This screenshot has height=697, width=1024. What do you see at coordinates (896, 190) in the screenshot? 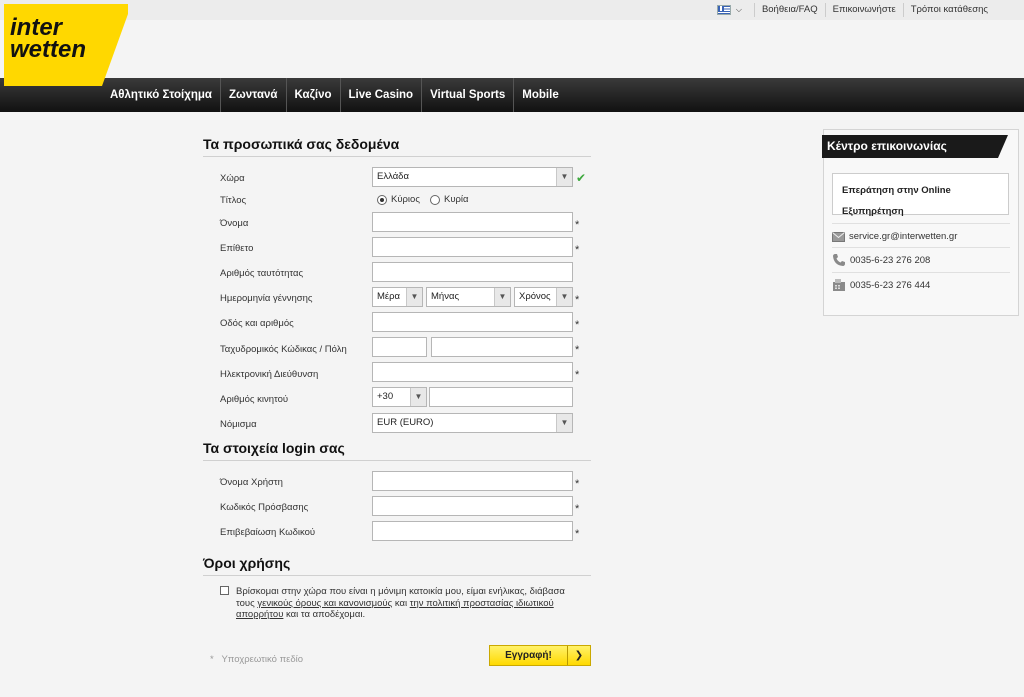
I see `online-support-line1: Επεράτηση στην Online` at bounding box center [896, 190].